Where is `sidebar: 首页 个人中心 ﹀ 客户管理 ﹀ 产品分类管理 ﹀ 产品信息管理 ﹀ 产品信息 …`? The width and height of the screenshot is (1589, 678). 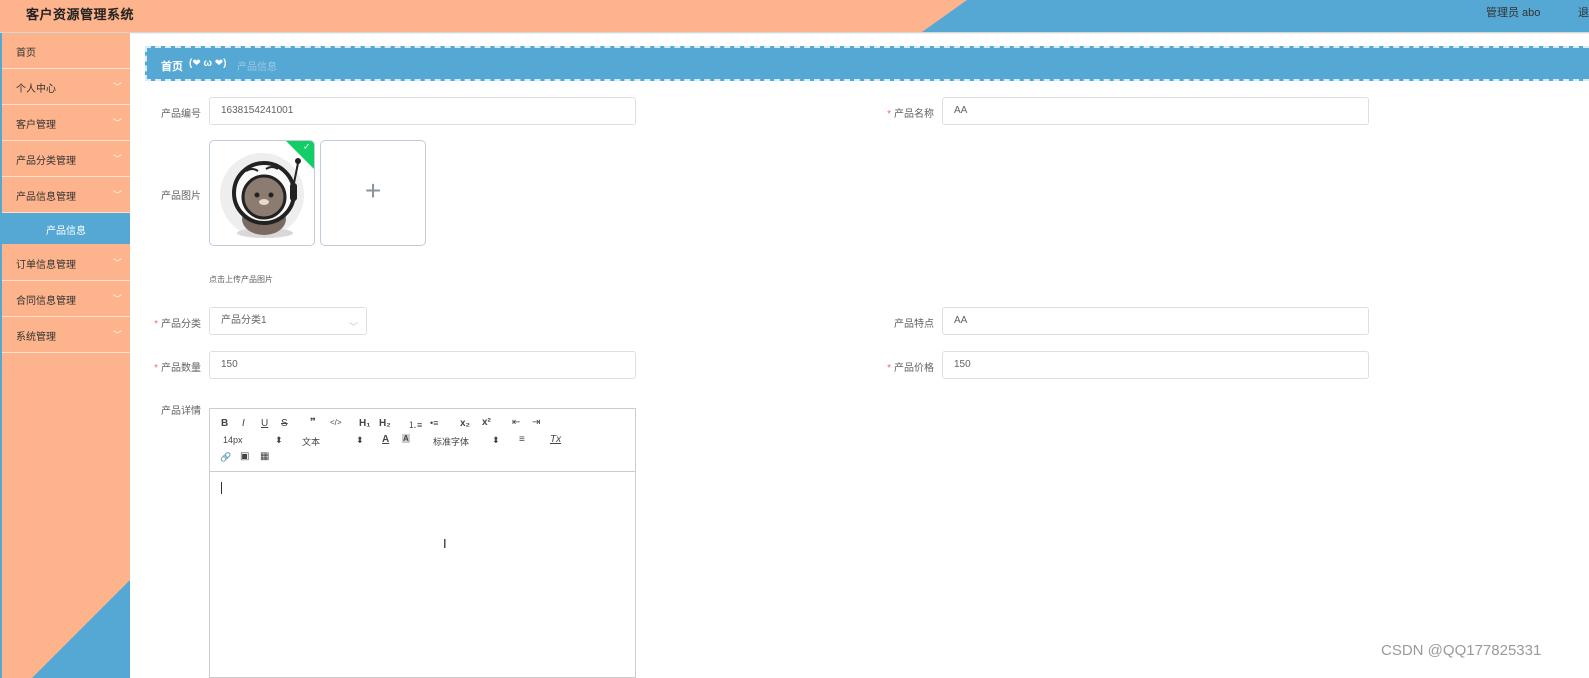 sidebar: 首页 个人中心 ﹀ 客户管理 ﹀ 产品分类管理 ﹀ 产品信息管理 ﹀ 产品信息 … is located at coordinates (65, 355).